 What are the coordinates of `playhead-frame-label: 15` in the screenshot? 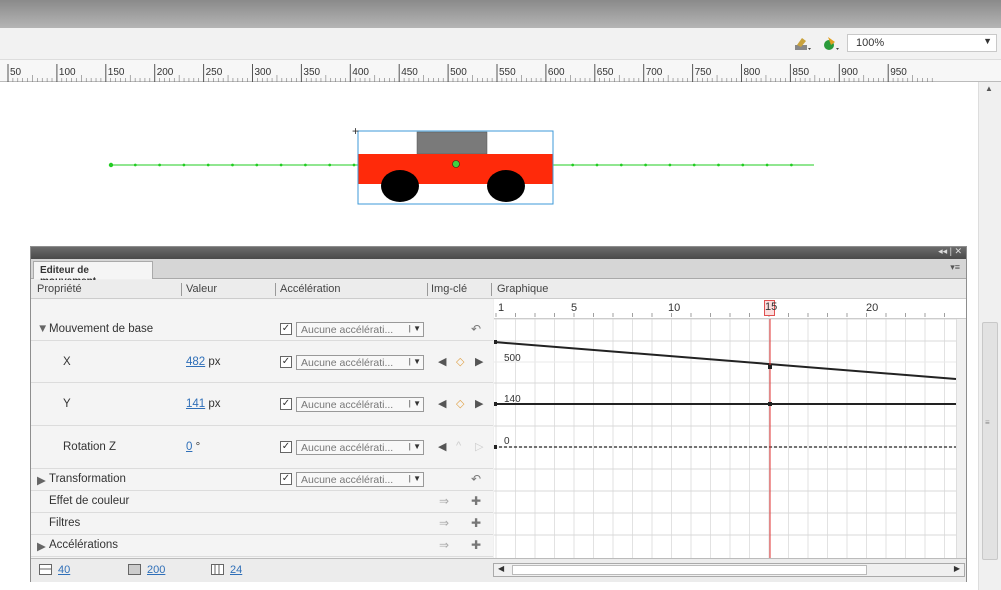 It's located at (770, 308).